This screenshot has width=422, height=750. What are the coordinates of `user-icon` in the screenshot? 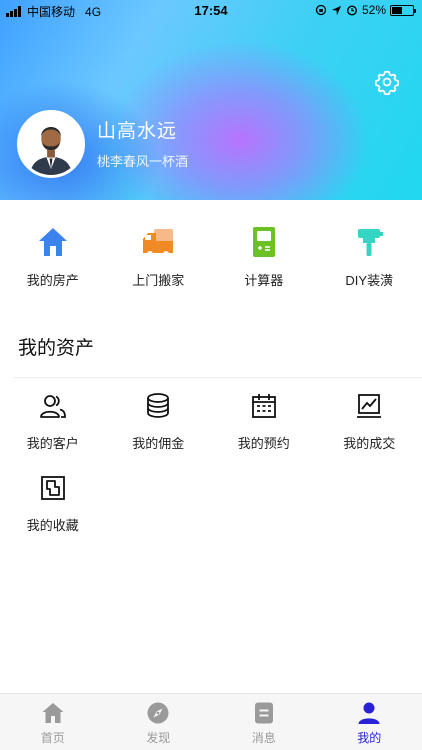 It's located at (369, 713).